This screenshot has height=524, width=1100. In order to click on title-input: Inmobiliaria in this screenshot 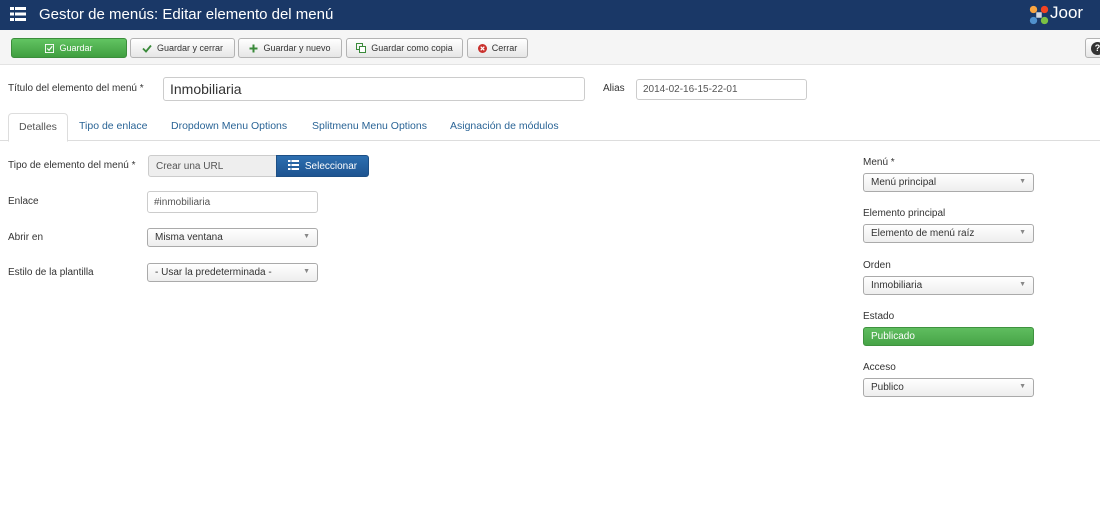, I will do `click(374, 89)`.